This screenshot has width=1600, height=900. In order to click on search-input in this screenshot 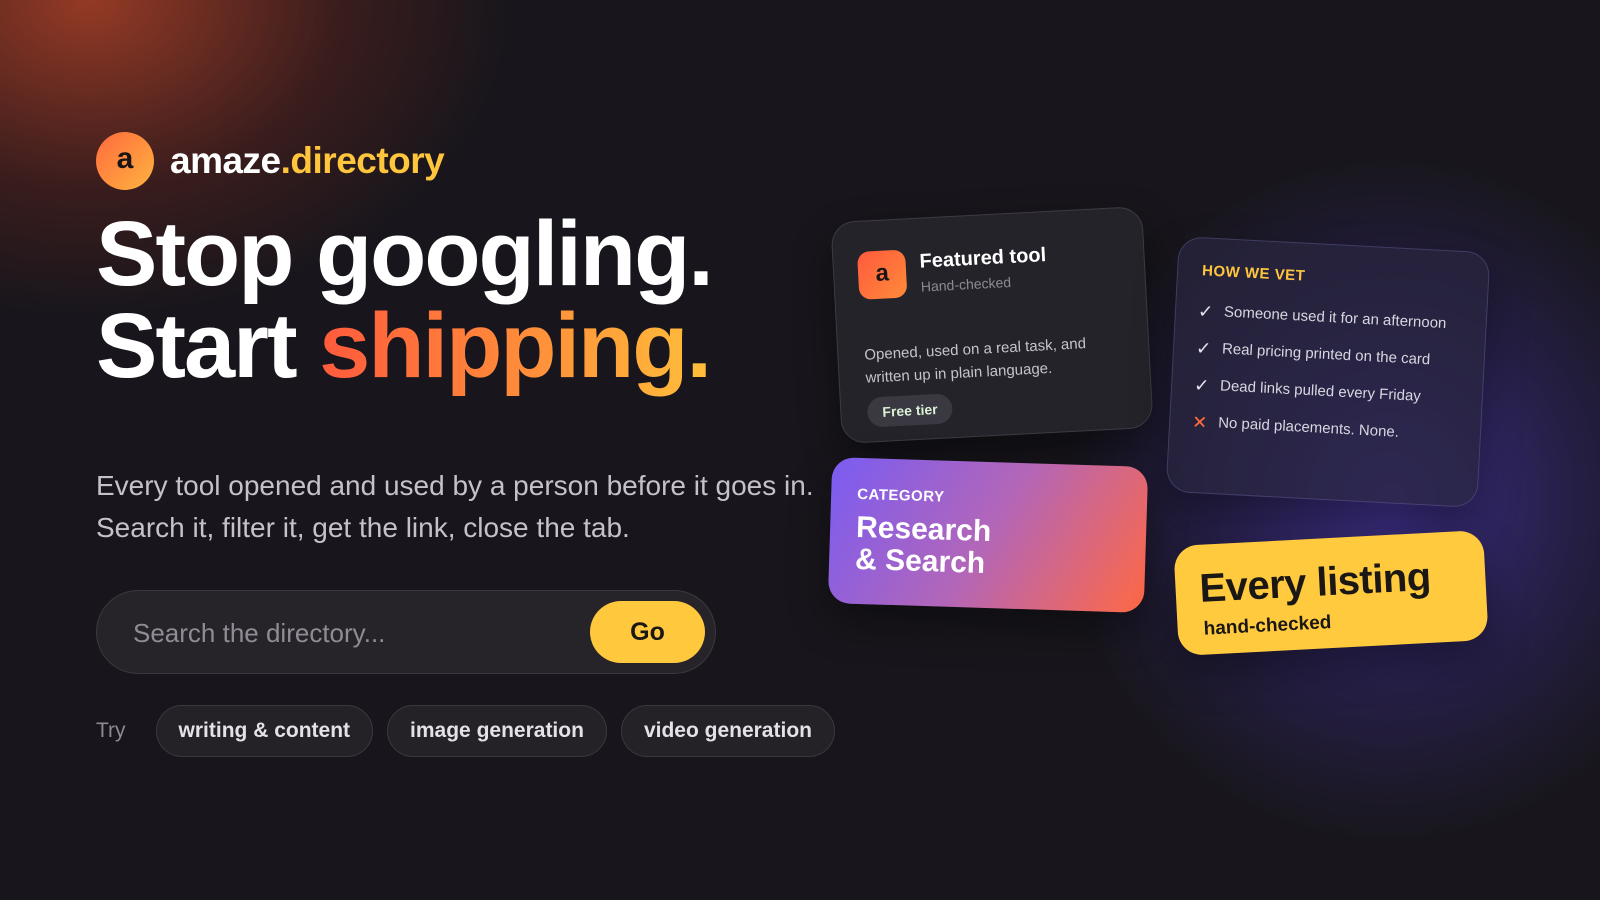, I will do `click(353, 633)`.